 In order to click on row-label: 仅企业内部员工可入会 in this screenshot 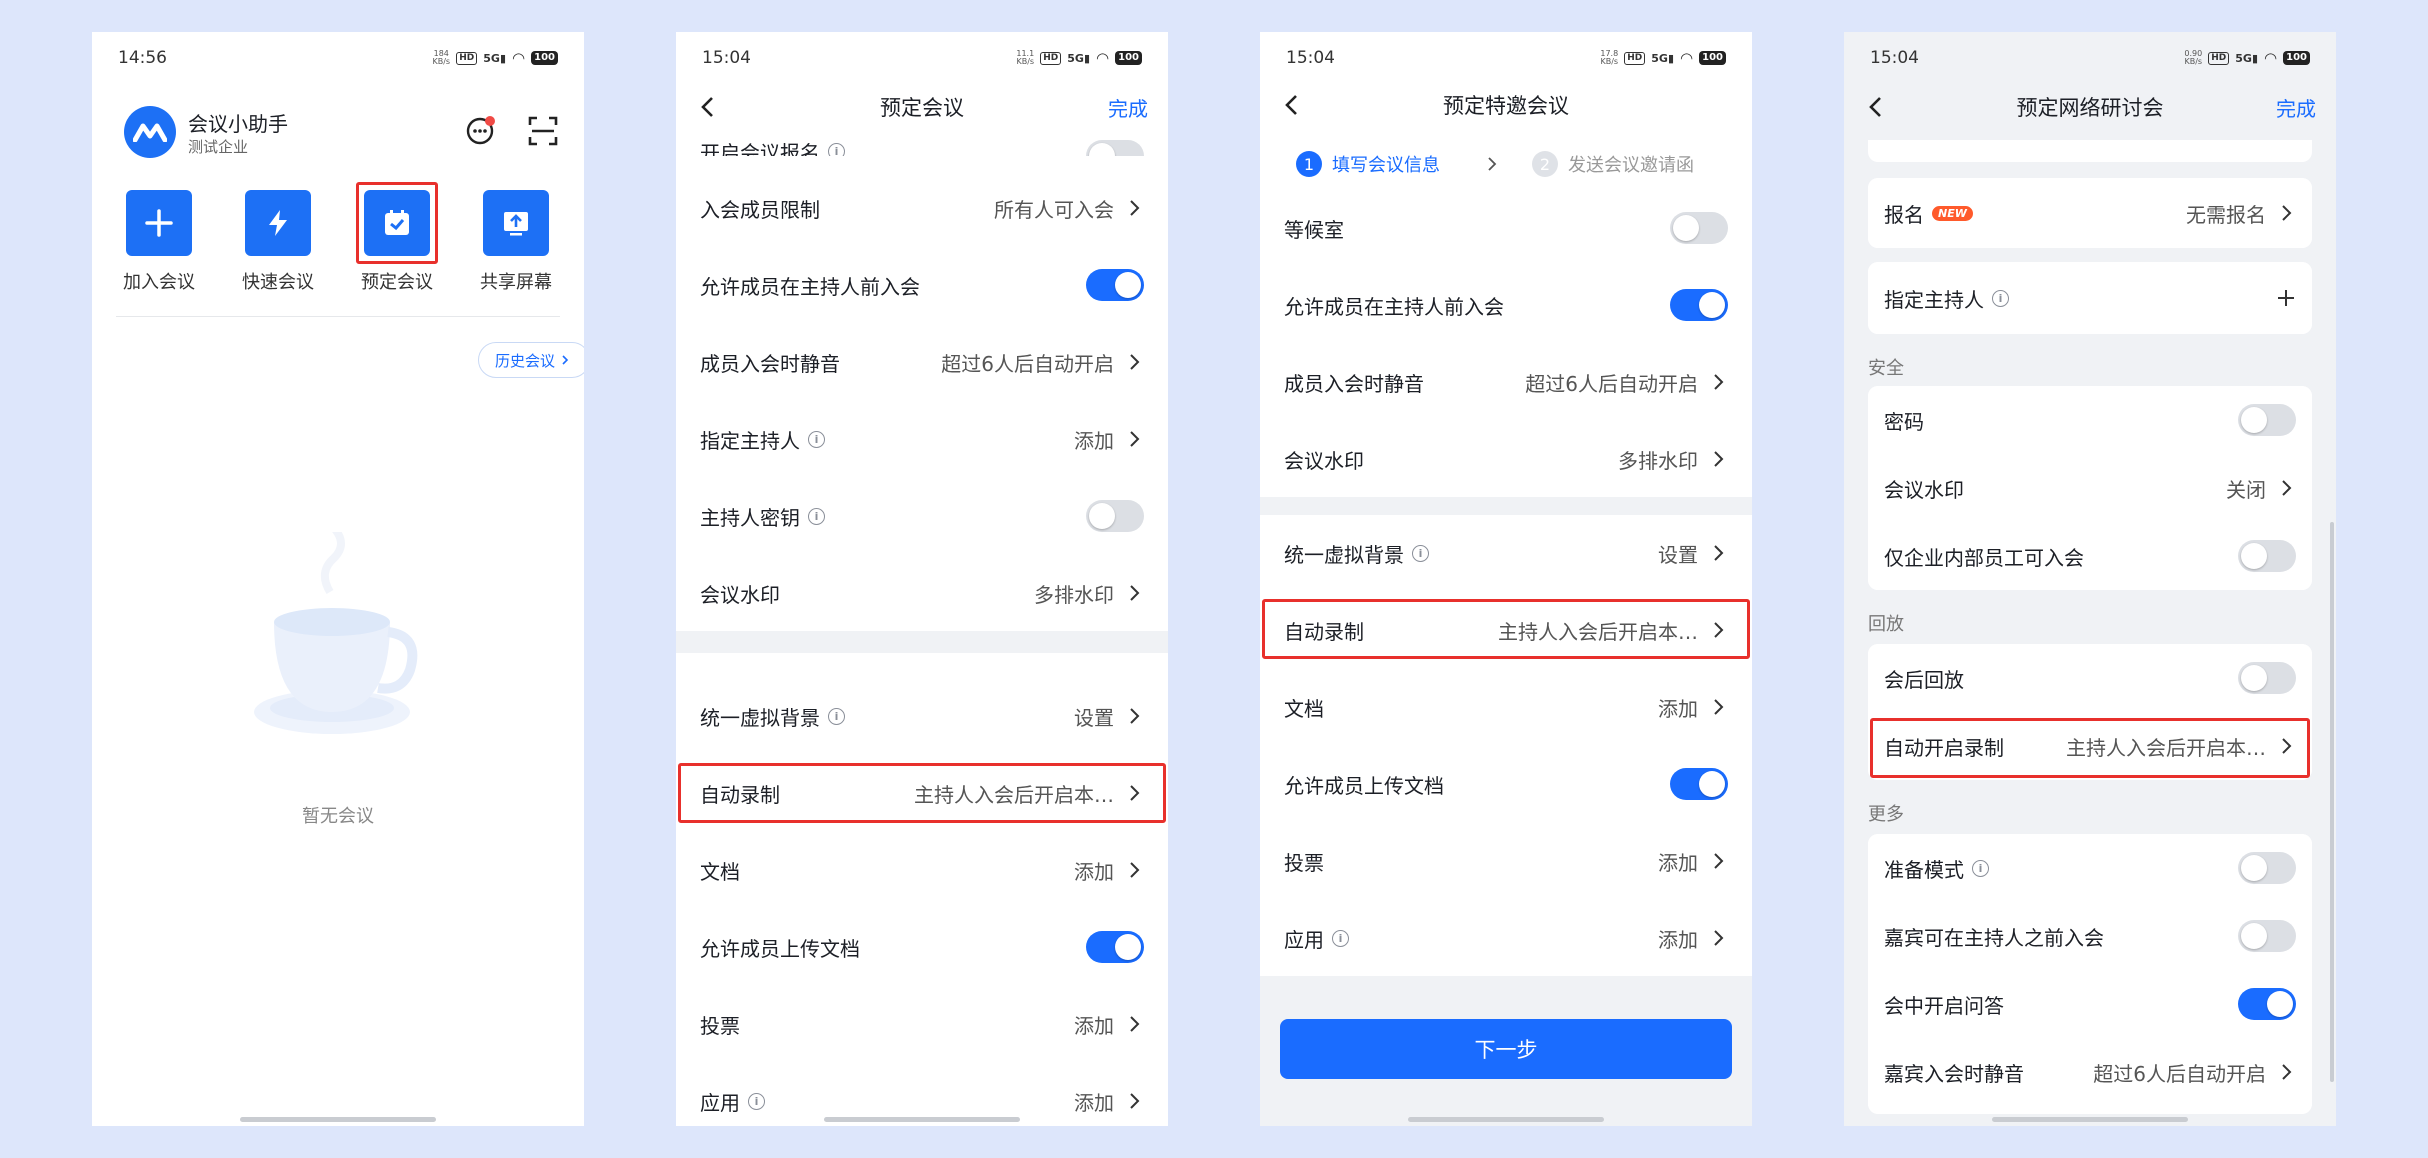, I will do `click(1984, 557)`.